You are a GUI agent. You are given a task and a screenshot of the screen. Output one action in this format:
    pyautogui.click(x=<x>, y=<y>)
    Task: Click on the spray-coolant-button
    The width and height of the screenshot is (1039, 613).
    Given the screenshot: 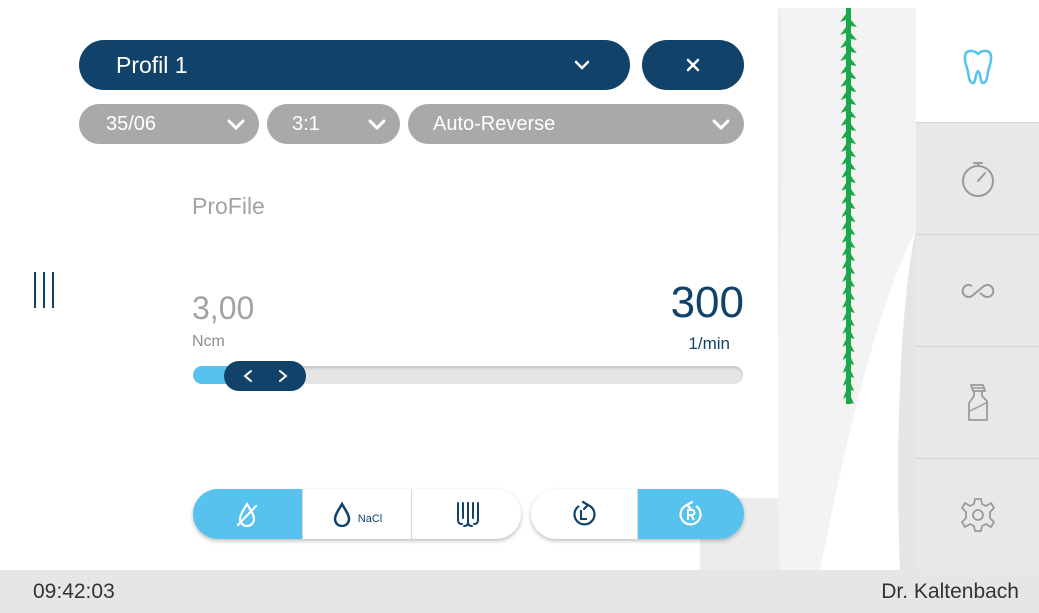 What is the action you would take?
    pyautogui.click(x=466, y=514)
    